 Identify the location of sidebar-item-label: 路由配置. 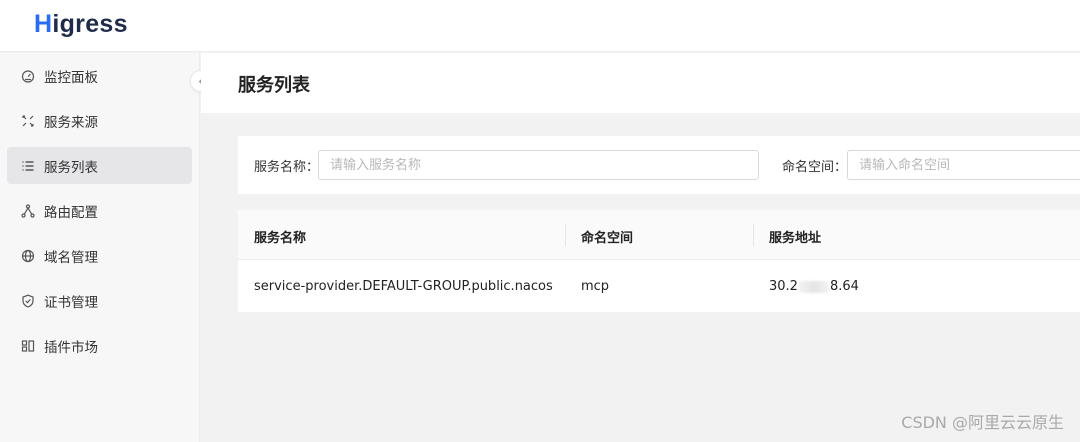
(71, 212).